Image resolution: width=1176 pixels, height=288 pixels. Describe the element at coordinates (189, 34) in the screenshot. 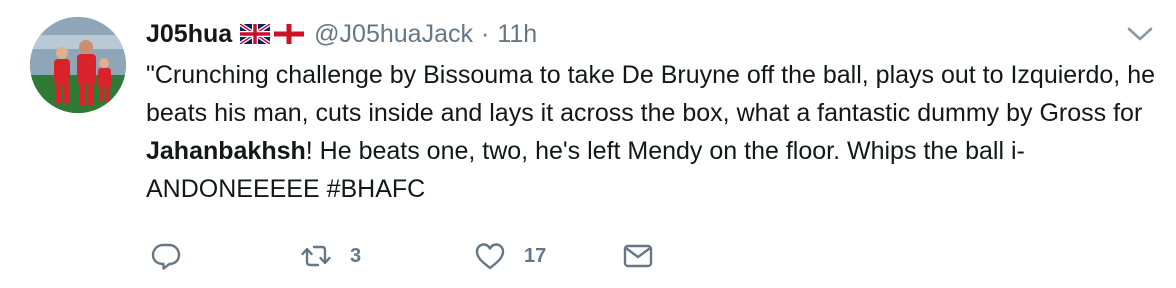

I see `display-name: J05hua` at that location.